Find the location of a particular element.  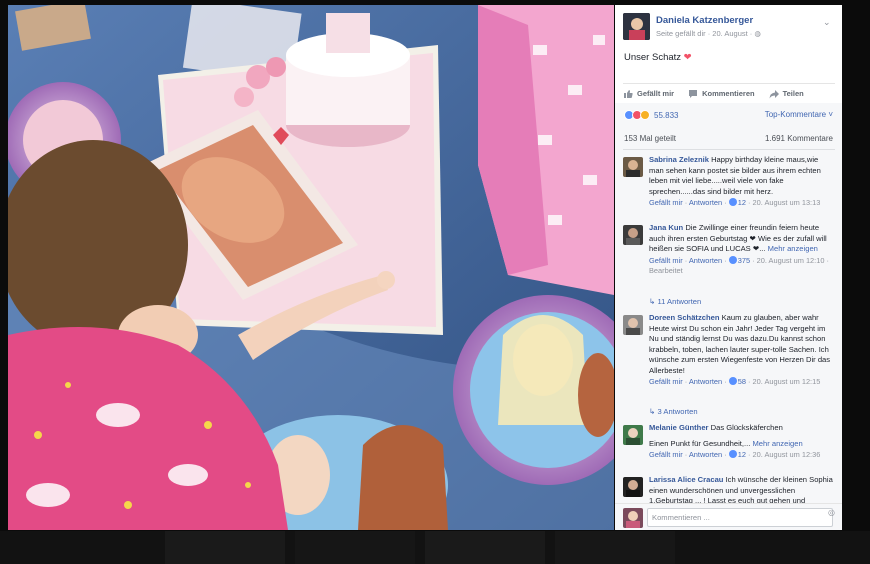

view-replies-link: ↳ 3 Antworten is located at coordinates (673, 411).